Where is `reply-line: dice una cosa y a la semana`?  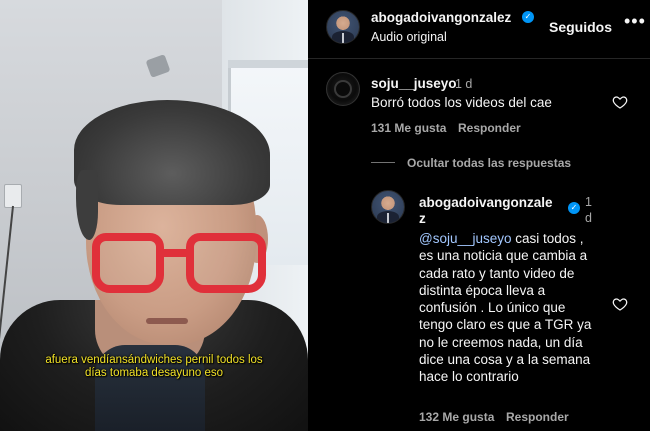 reply-line: dice una cosa y a la semana is located at coordinates (505, 360).